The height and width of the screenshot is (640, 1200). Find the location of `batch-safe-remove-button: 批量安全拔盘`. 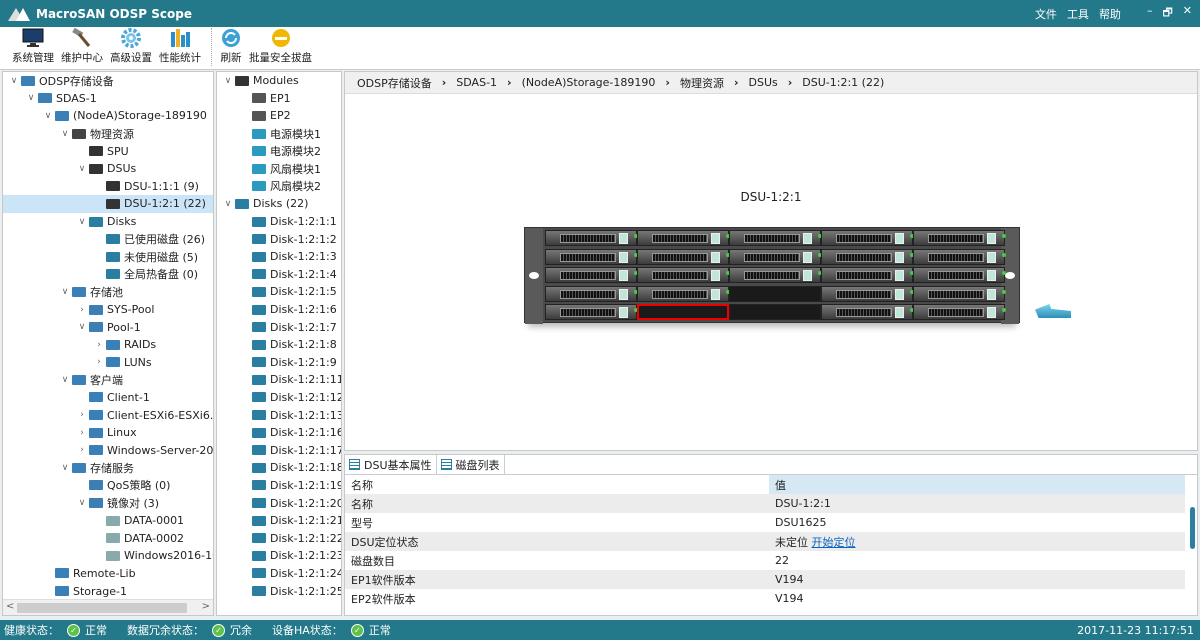

batch-safe-remove-button: 批量安全拔盘 is located at coordinates (280, 48).